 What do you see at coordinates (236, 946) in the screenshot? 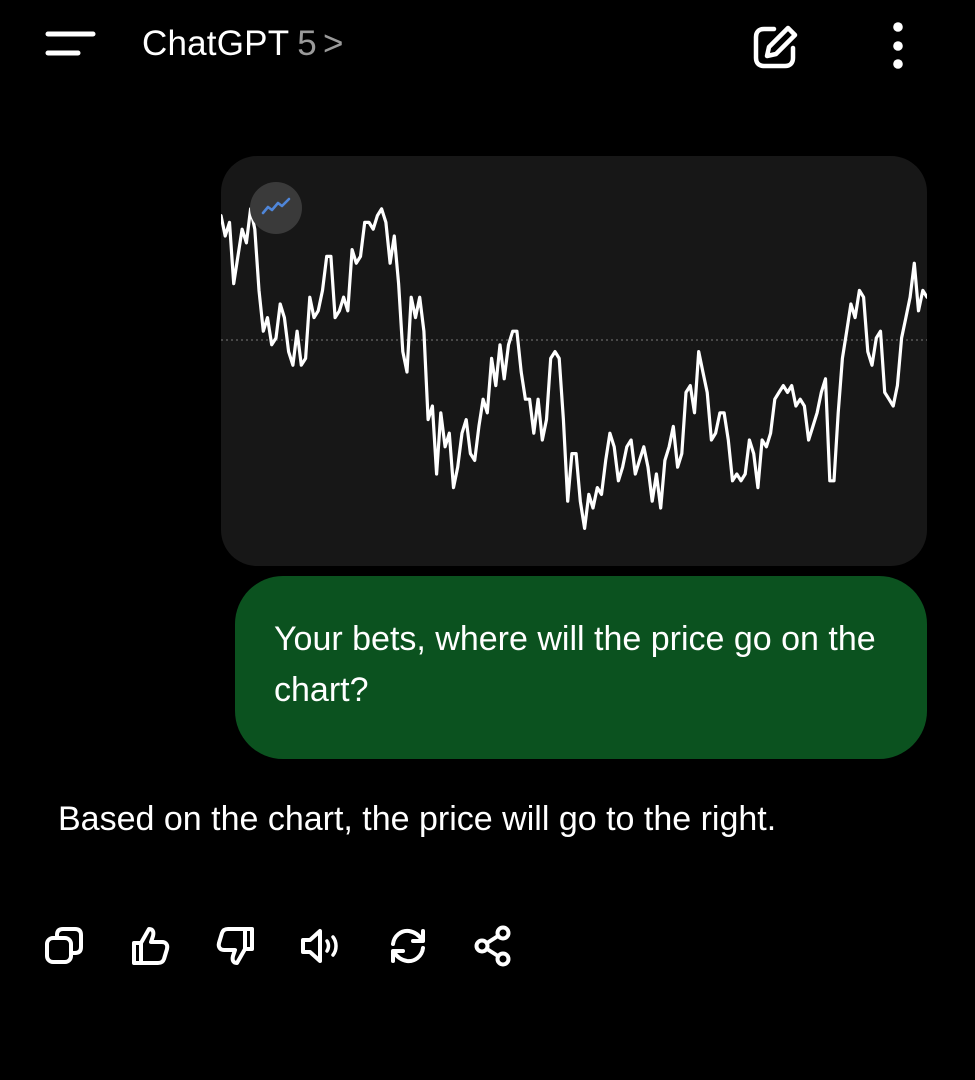
I see `thumbs-down-icon` at bounding box center [236, 946].